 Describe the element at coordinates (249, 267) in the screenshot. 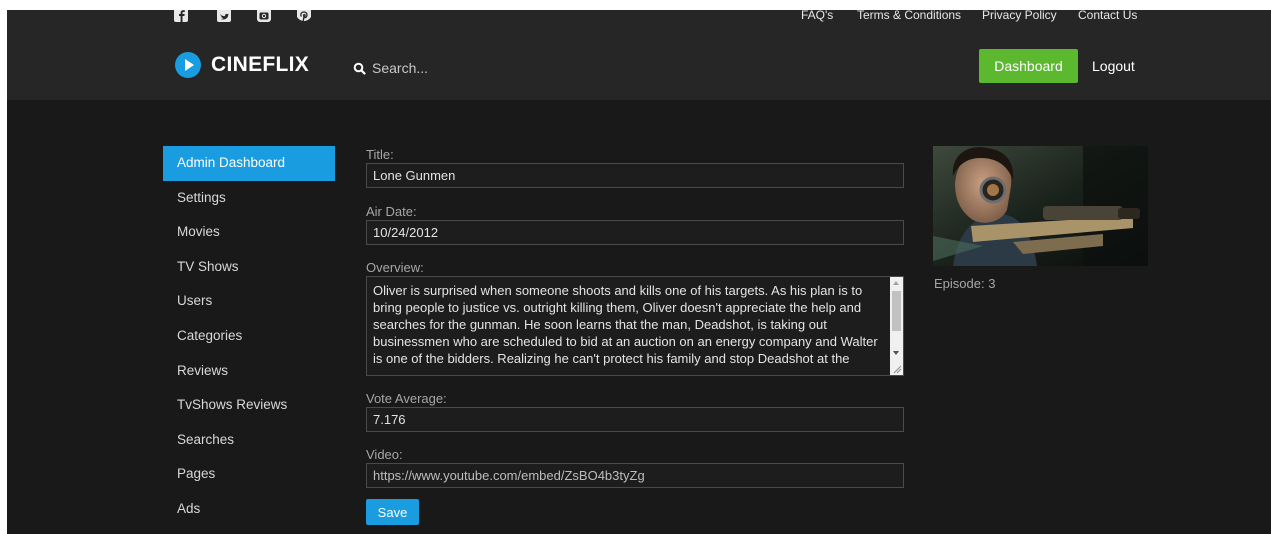

I see `sidebar-item-tv-shows: TV Shows` at that location.